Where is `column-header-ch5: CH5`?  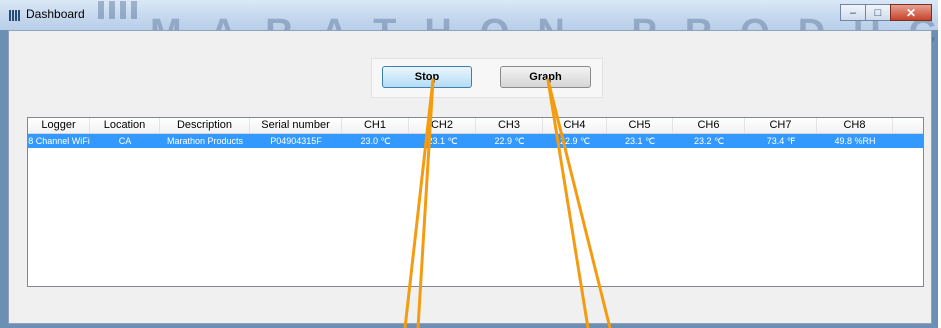
column-header-ch5: CH5 is located at coordinates (640, 125).